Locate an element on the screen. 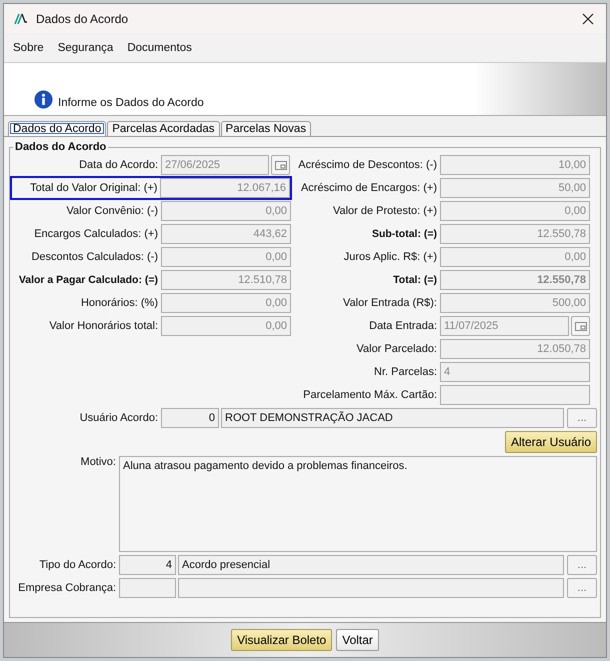 The width and height of the screenshot is (610, 661). input-field is located at coordinates (515, 395).